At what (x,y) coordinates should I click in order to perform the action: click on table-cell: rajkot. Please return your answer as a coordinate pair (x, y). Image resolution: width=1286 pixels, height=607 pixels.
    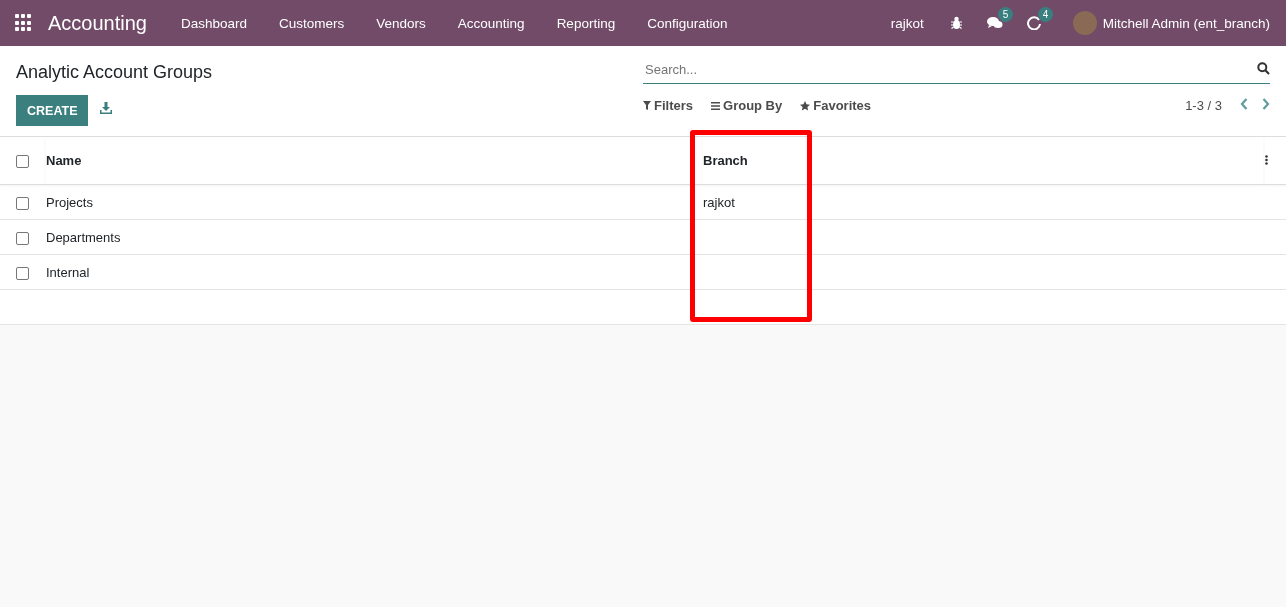
    Looking at the image, I should click on (719, 202).